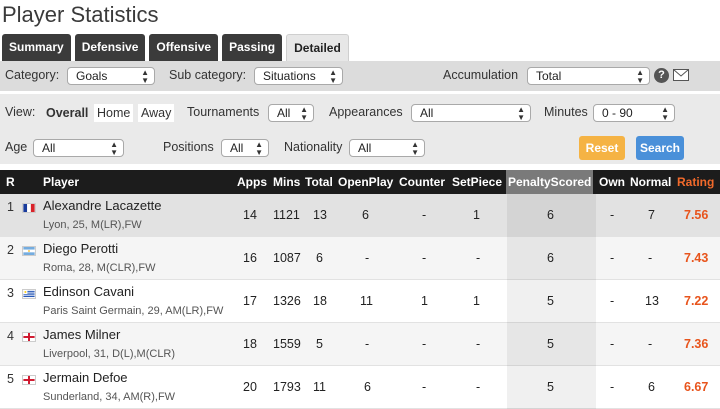 This screenshot has height=409, width=720. What do you see at coordinates (588, 76) in the screenshot?
I see `accumulation-select: Total ▲ ▼` at bounding box center [588, 76].